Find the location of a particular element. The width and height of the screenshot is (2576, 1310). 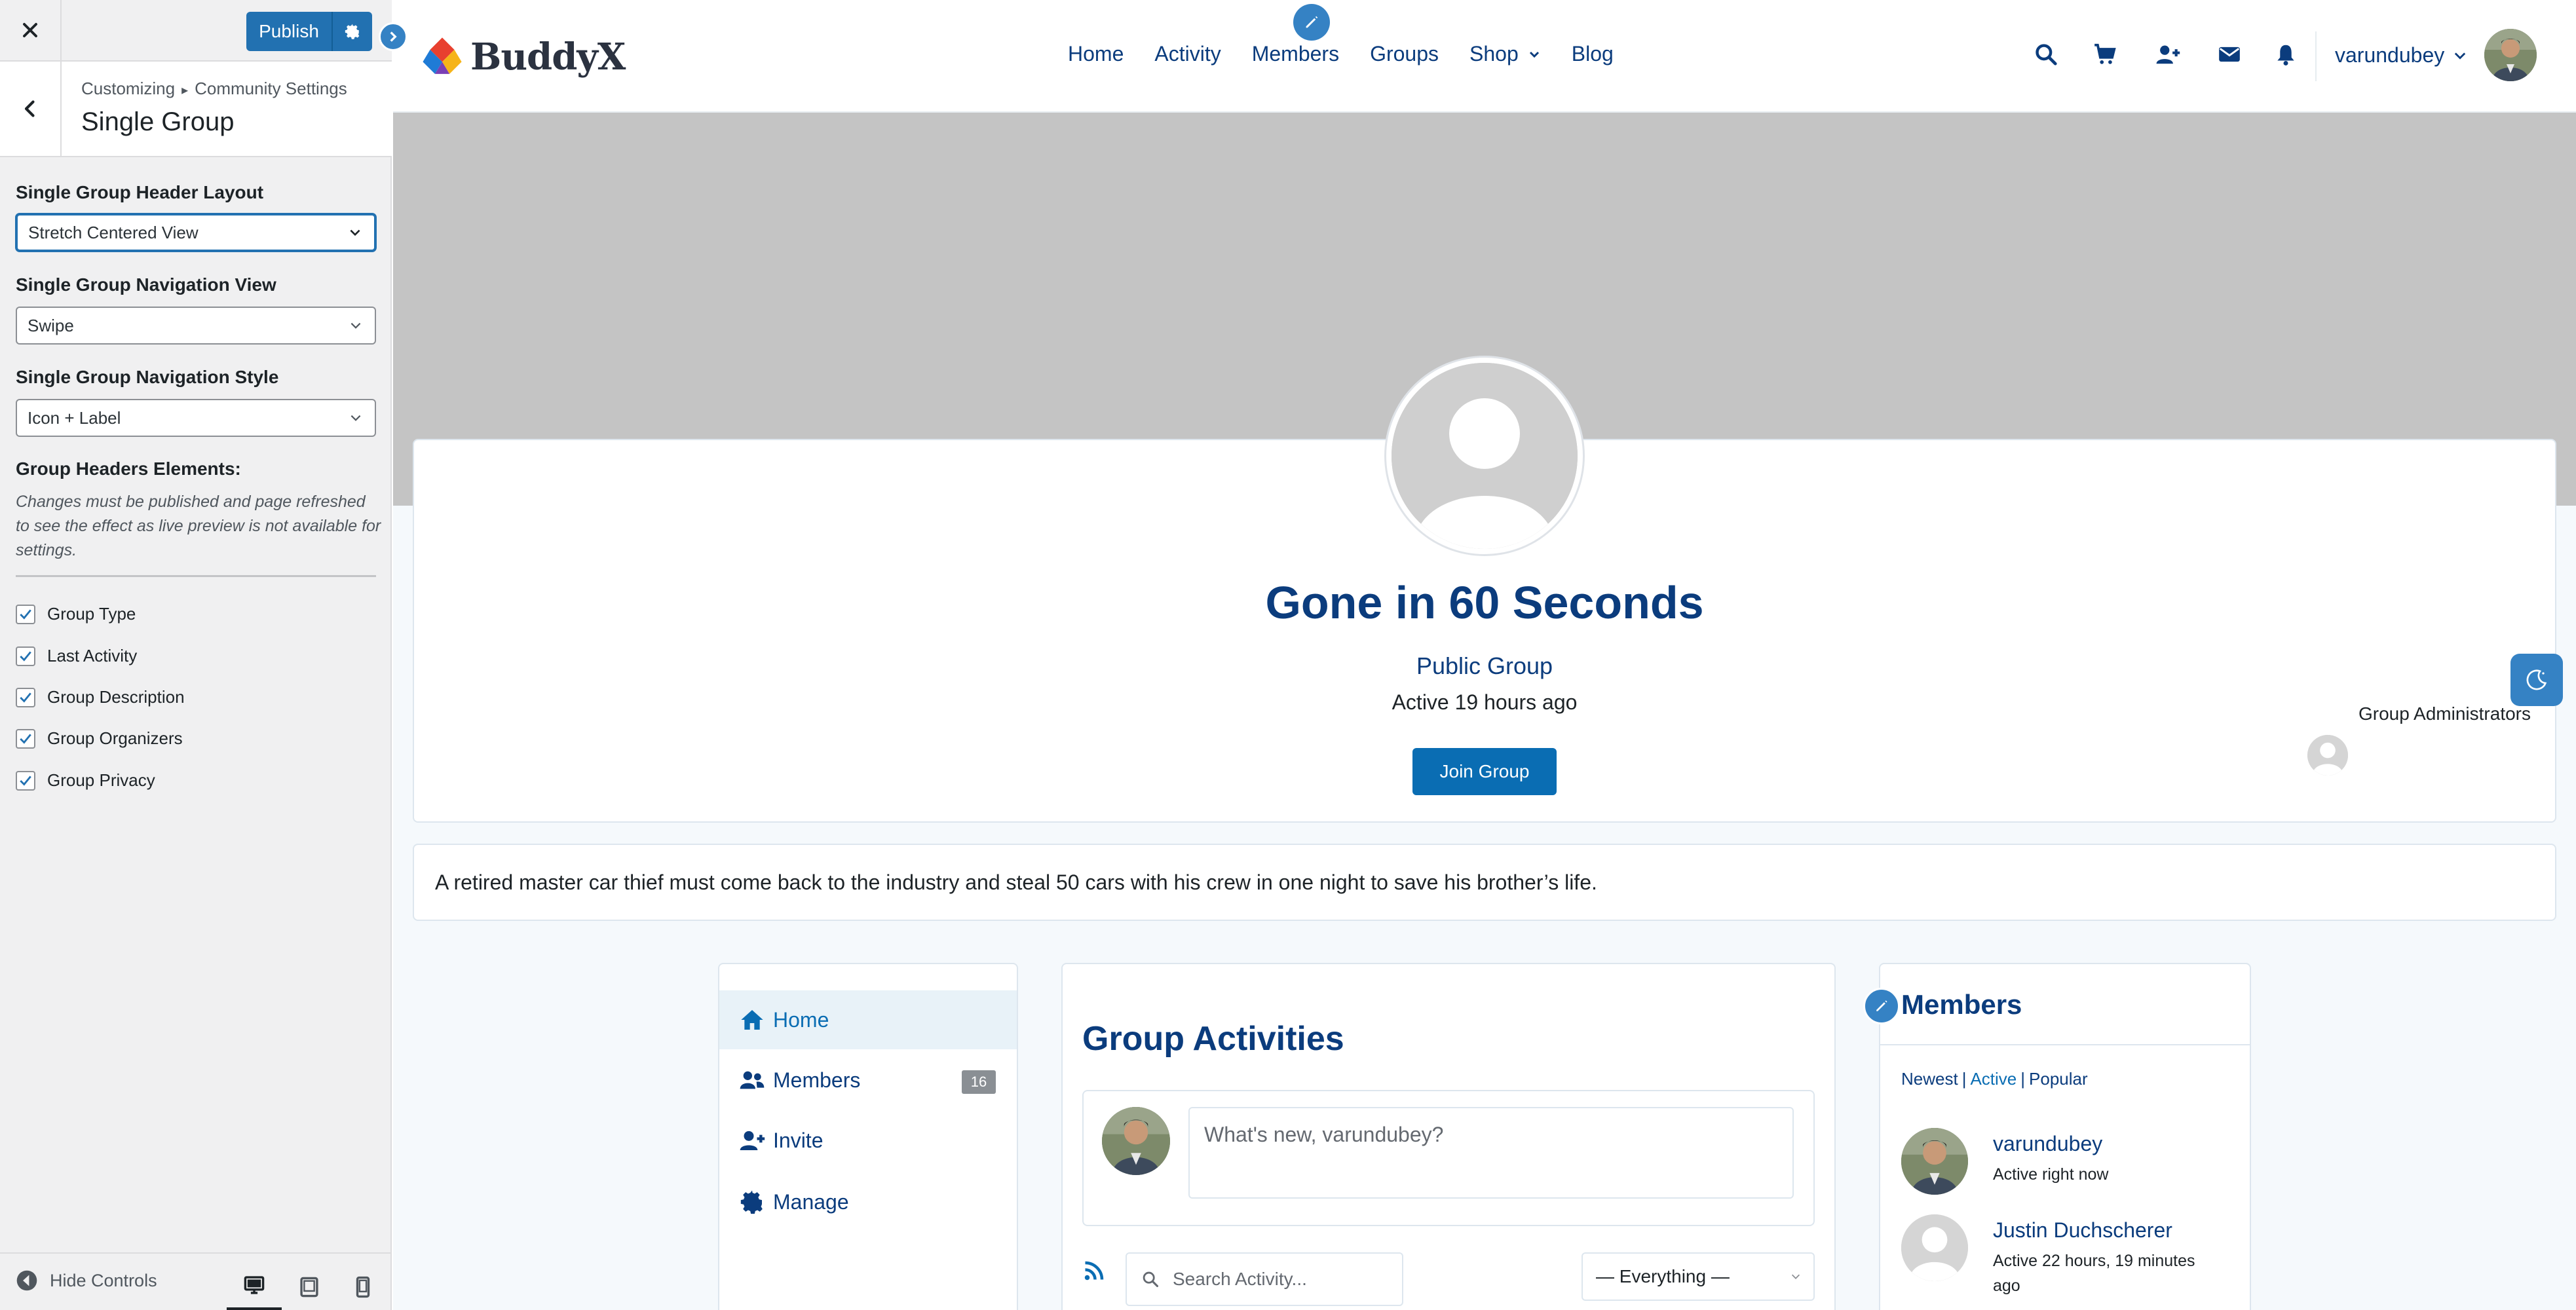

members-count-badge: 16 is located at coordinates (979, 1082).